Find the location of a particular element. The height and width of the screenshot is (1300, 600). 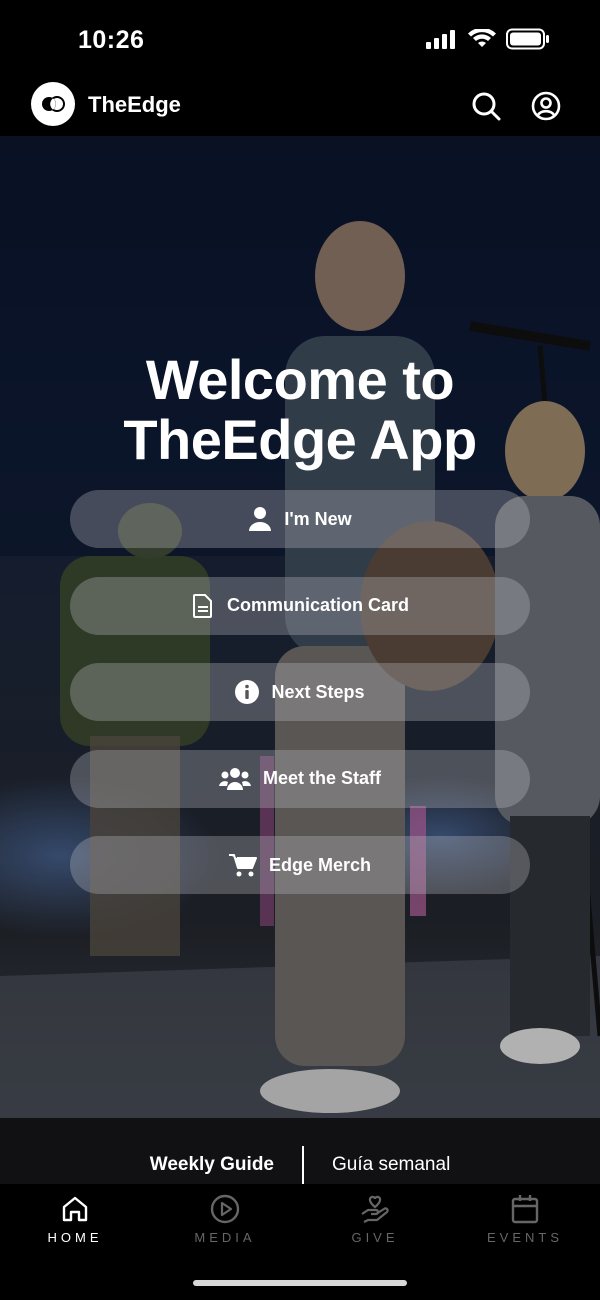

play-icon is located at coordinates (225, 1209).